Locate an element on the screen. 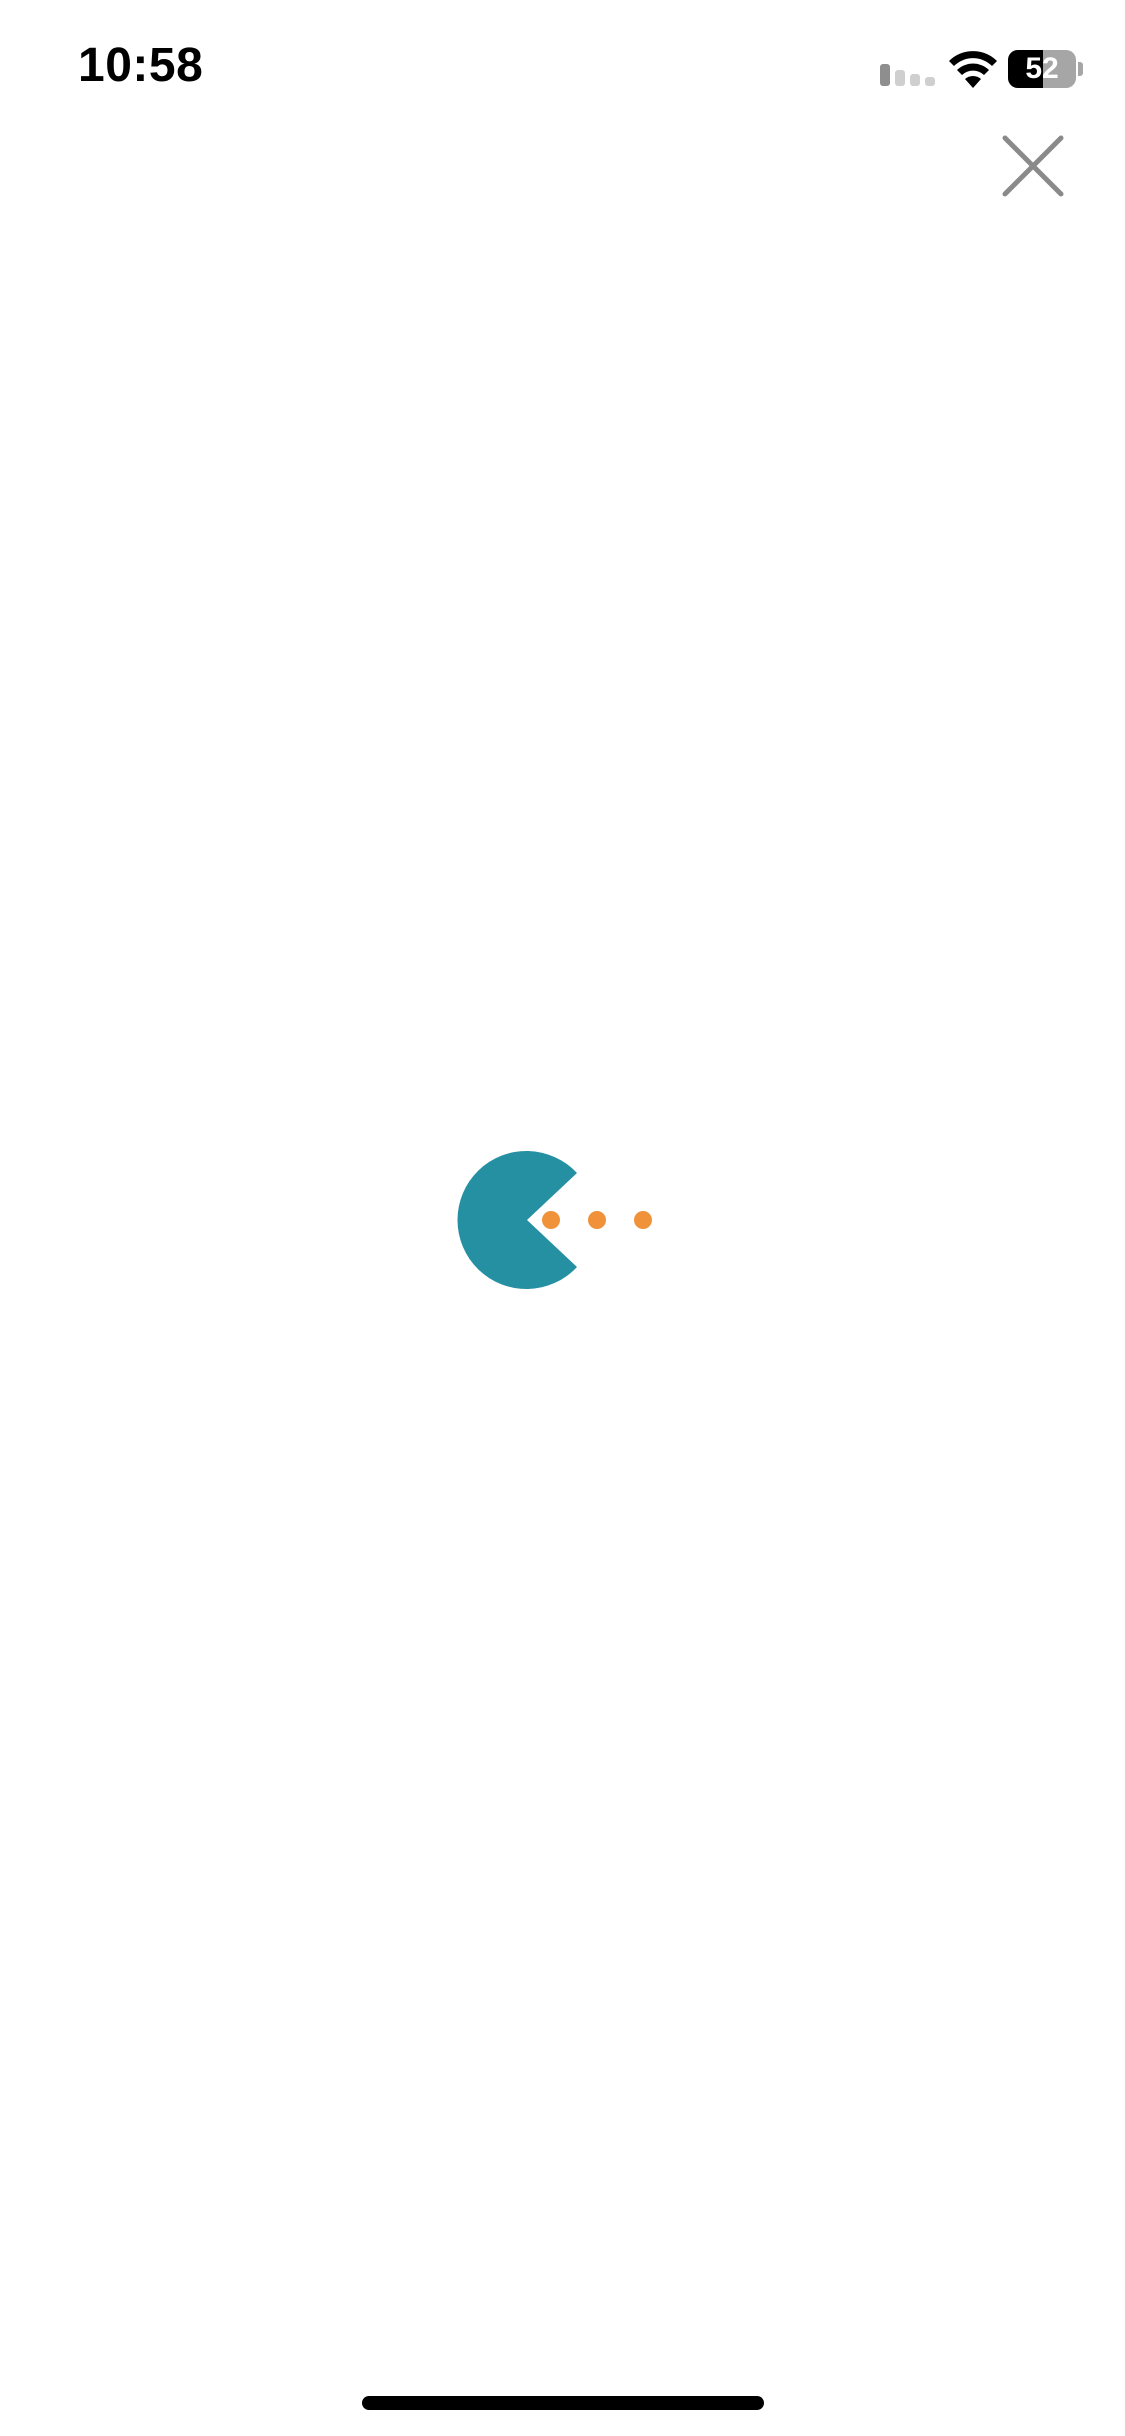  wifi-icon is located at coordinates (973, 69).